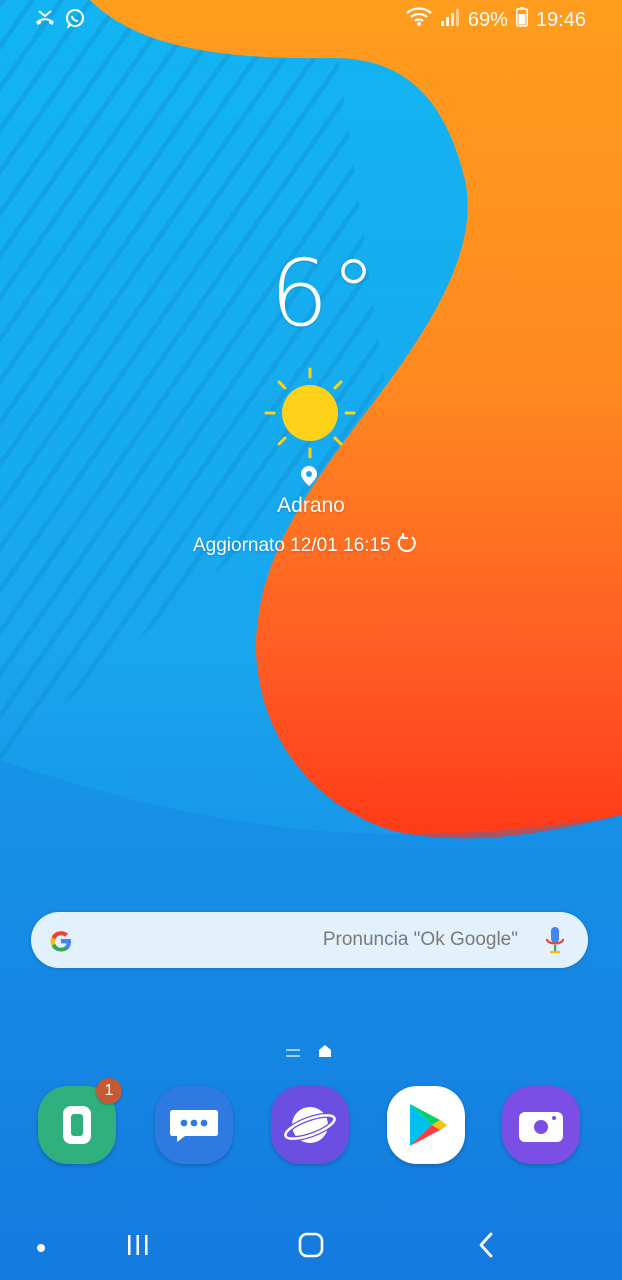 The width and height of the screenshot is (622, 1280). What do you see at coordinates (324, 293) in the screenshot?
I see `temperature: 6°` at bounding box center [324, 293].